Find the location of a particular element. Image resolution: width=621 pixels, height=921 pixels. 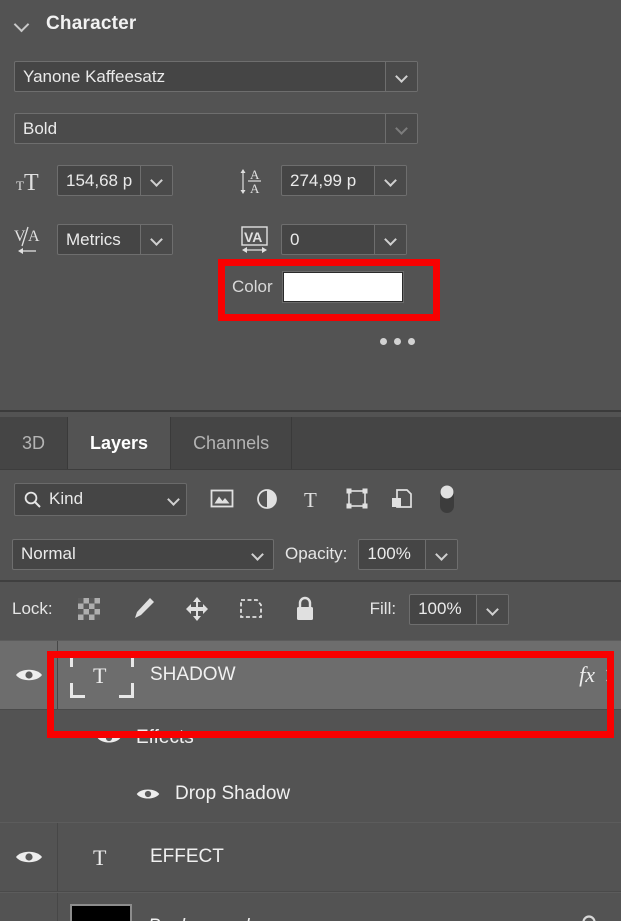

opacity-dropdown-arrow is located at coordinates (441, 554).